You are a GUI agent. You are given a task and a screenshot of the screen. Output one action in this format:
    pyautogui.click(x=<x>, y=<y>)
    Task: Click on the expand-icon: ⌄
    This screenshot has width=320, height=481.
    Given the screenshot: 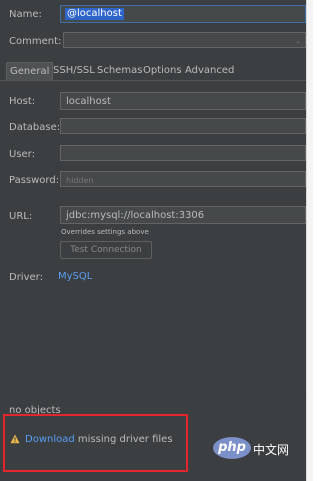 What is the action you would take?
    pyautogui.click(x=298, y=41)
    